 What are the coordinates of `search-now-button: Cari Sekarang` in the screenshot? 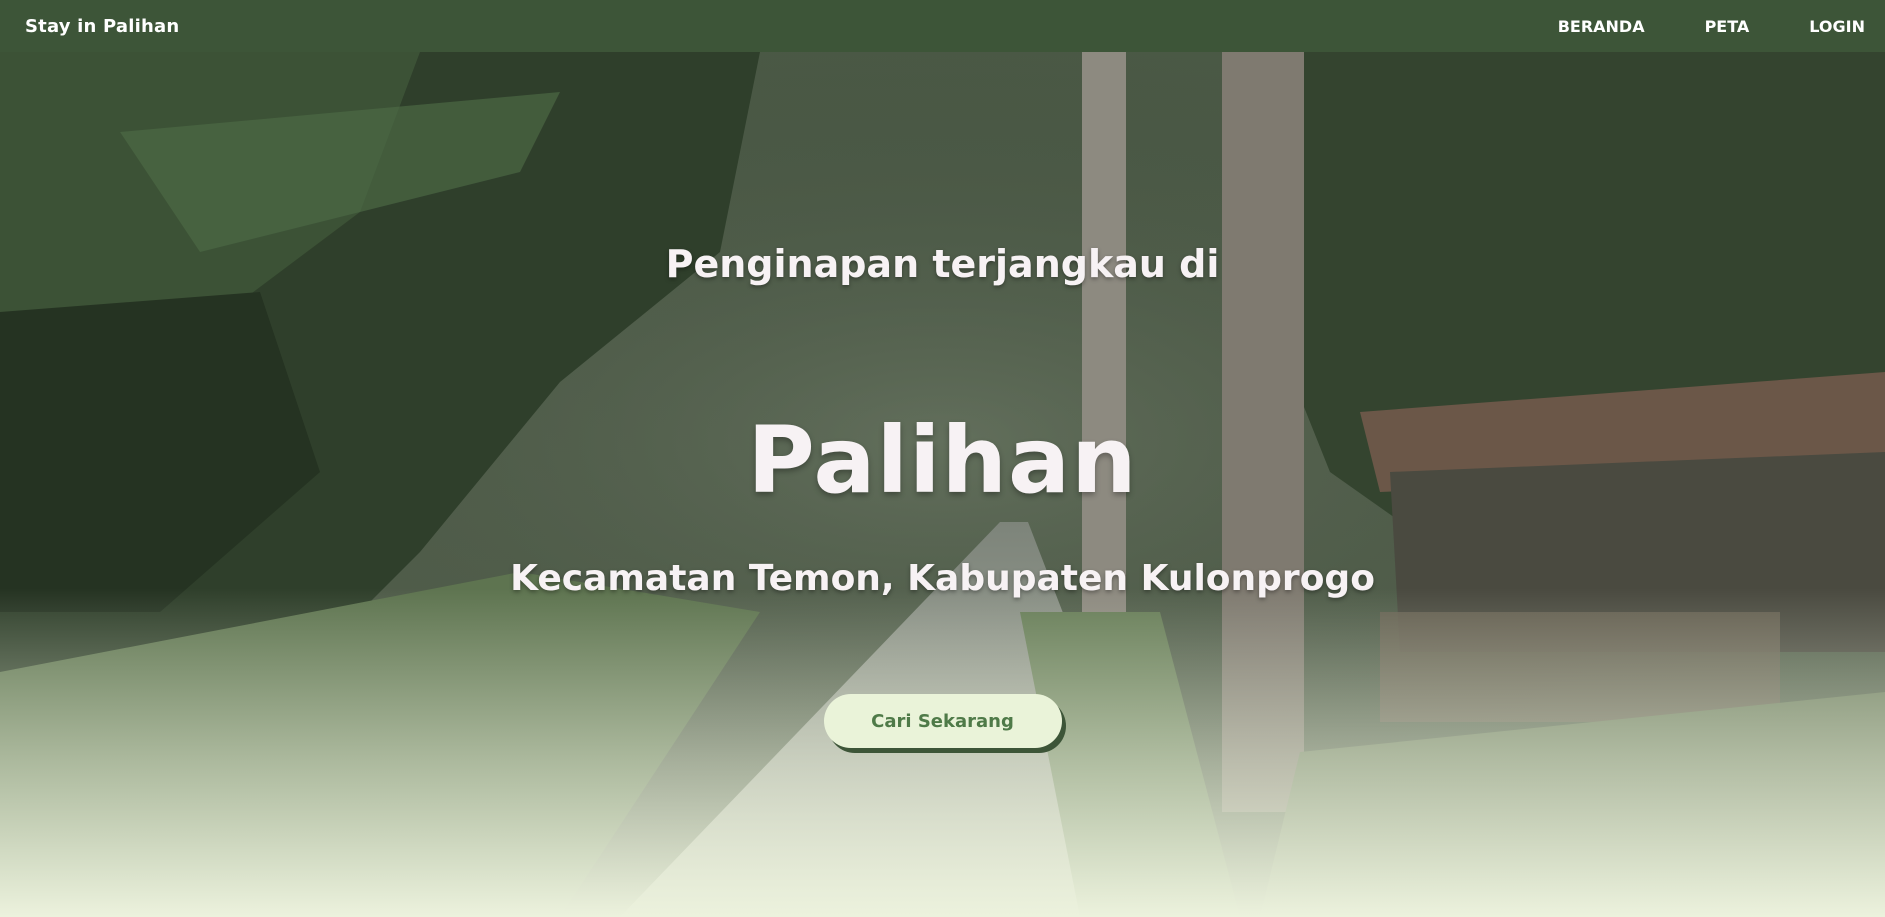 It's located at (942, 721).